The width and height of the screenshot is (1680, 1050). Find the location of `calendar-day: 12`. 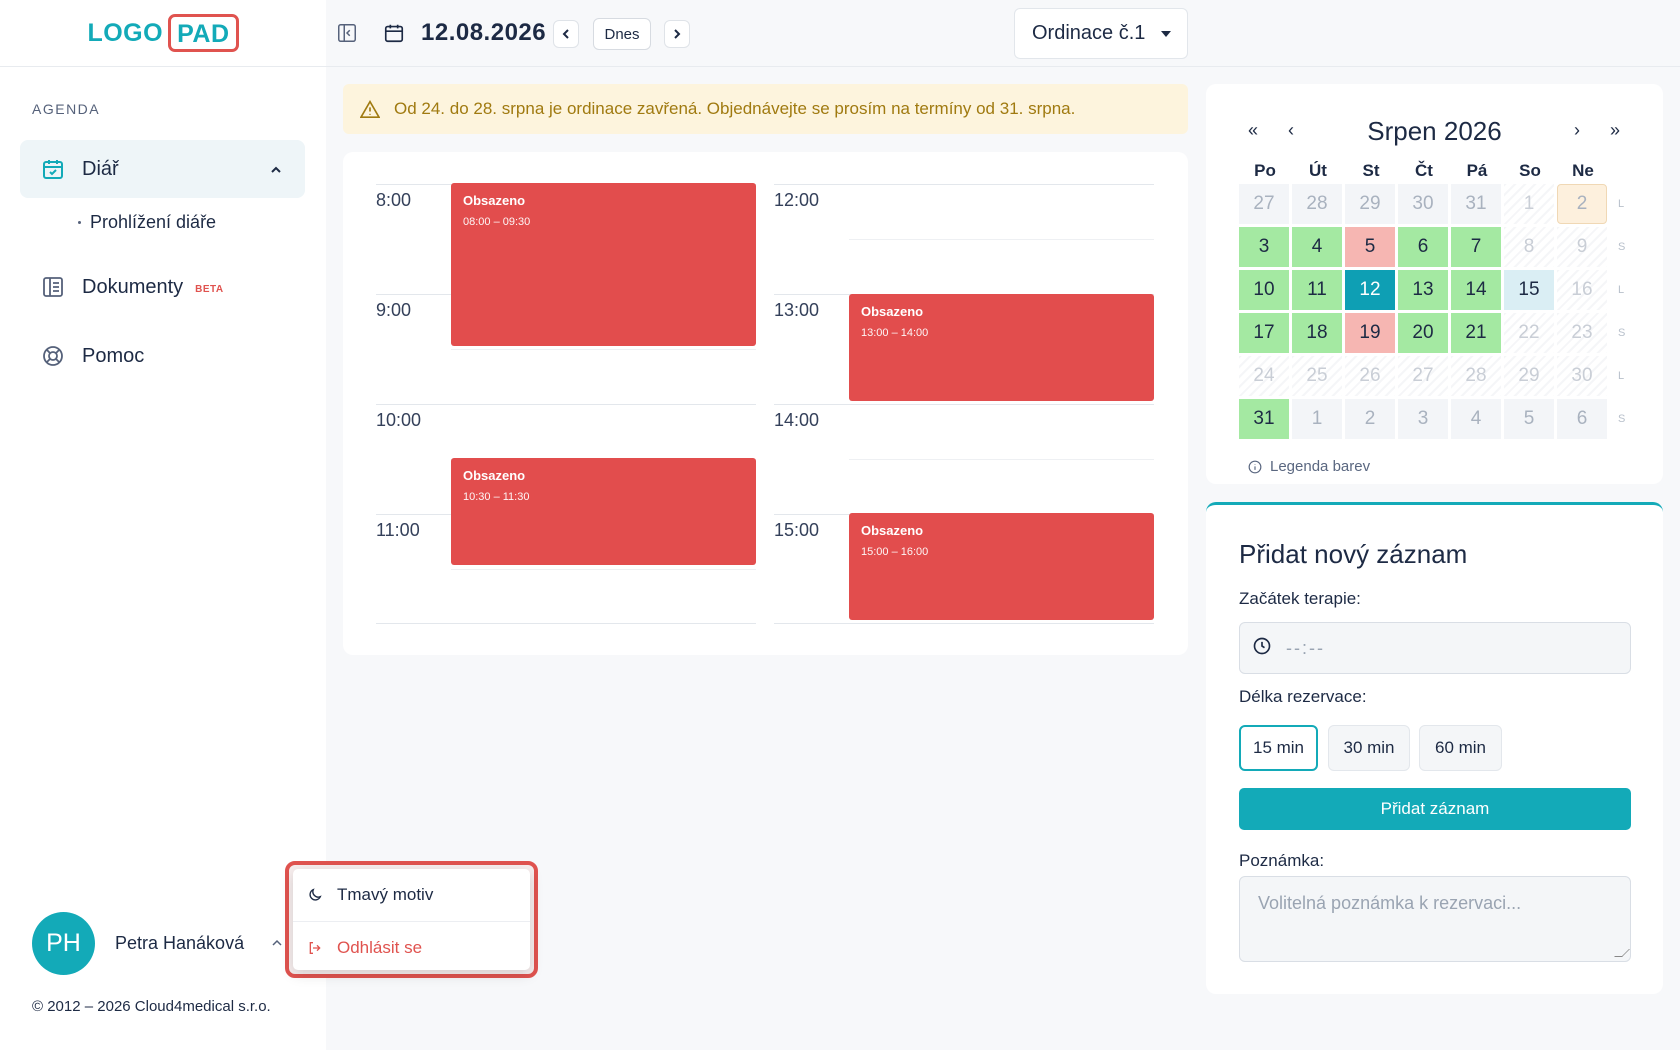

calendar-day: 12 is located at coordinates (1370, 290).